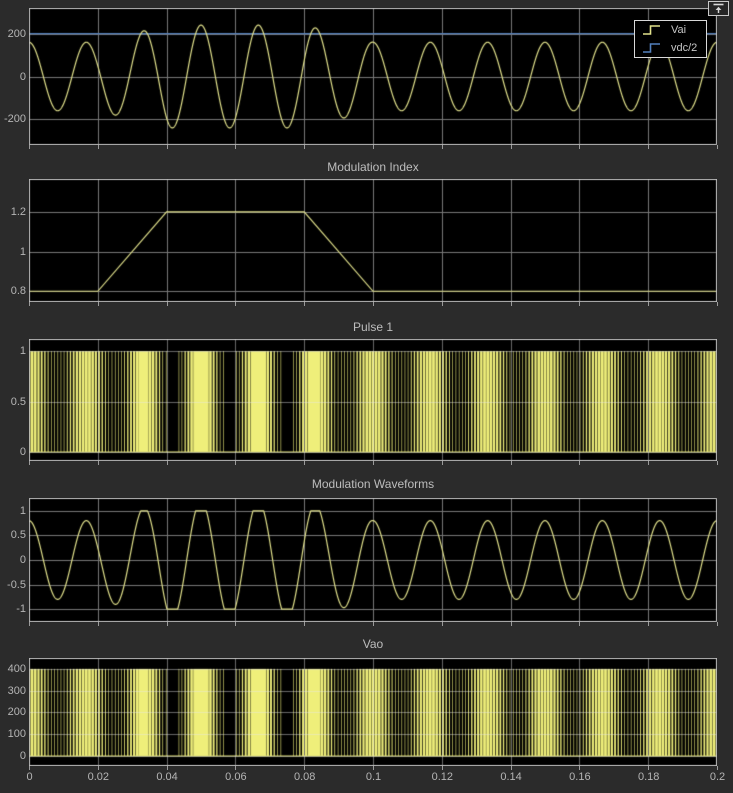 Image resolution: width=733 pixels, height=793 pixels. What do you see at coordinates (29, 777) in the screenshot?
I see `x-tick-label: 0` at bounding box center [29, 777].